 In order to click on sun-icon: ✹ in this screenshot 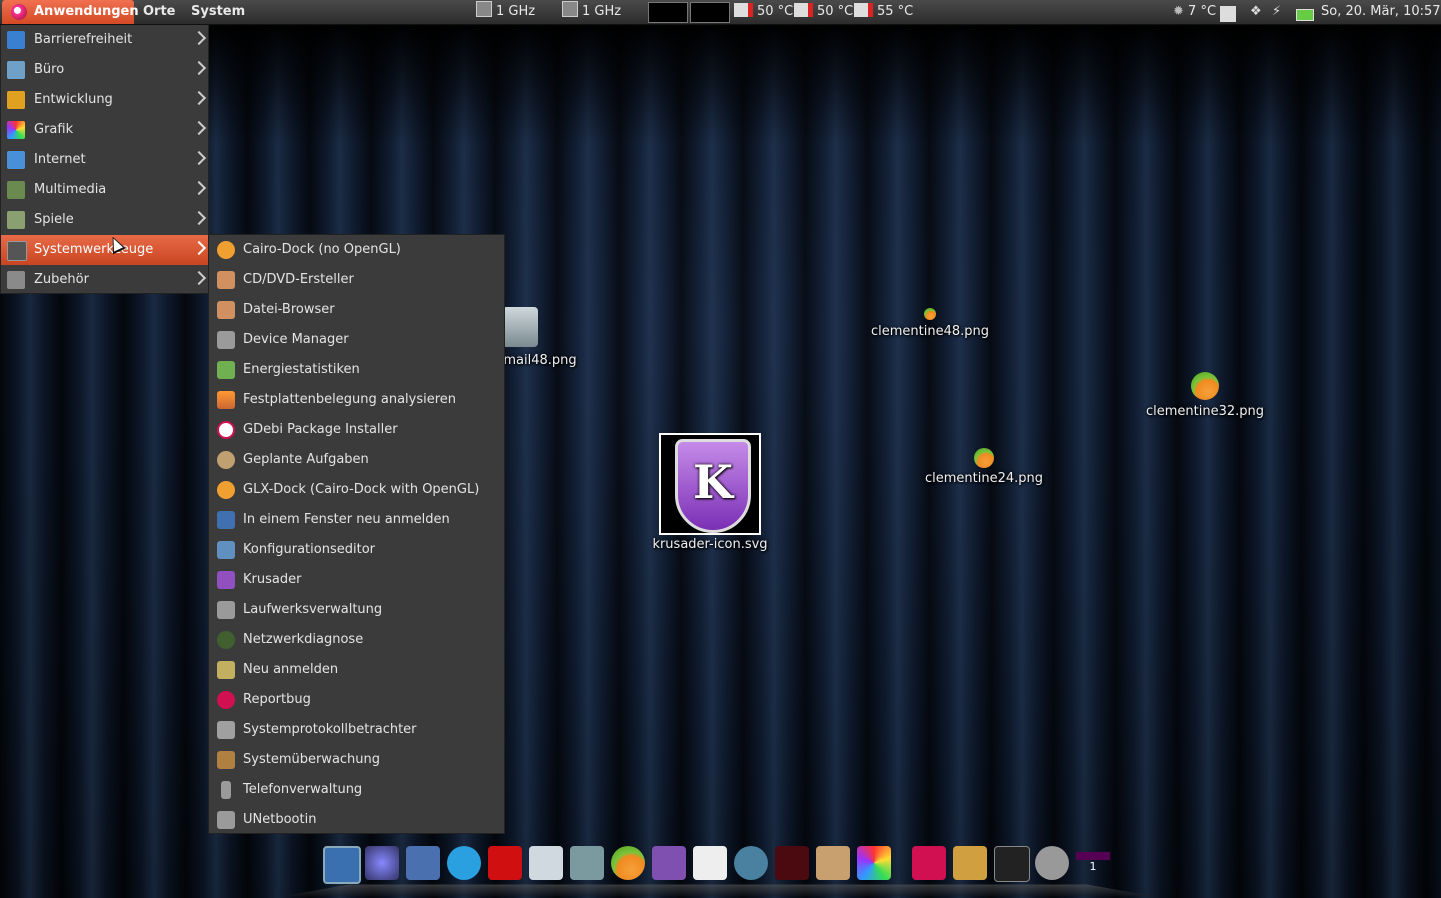, I will do `click(1178, 11)`.